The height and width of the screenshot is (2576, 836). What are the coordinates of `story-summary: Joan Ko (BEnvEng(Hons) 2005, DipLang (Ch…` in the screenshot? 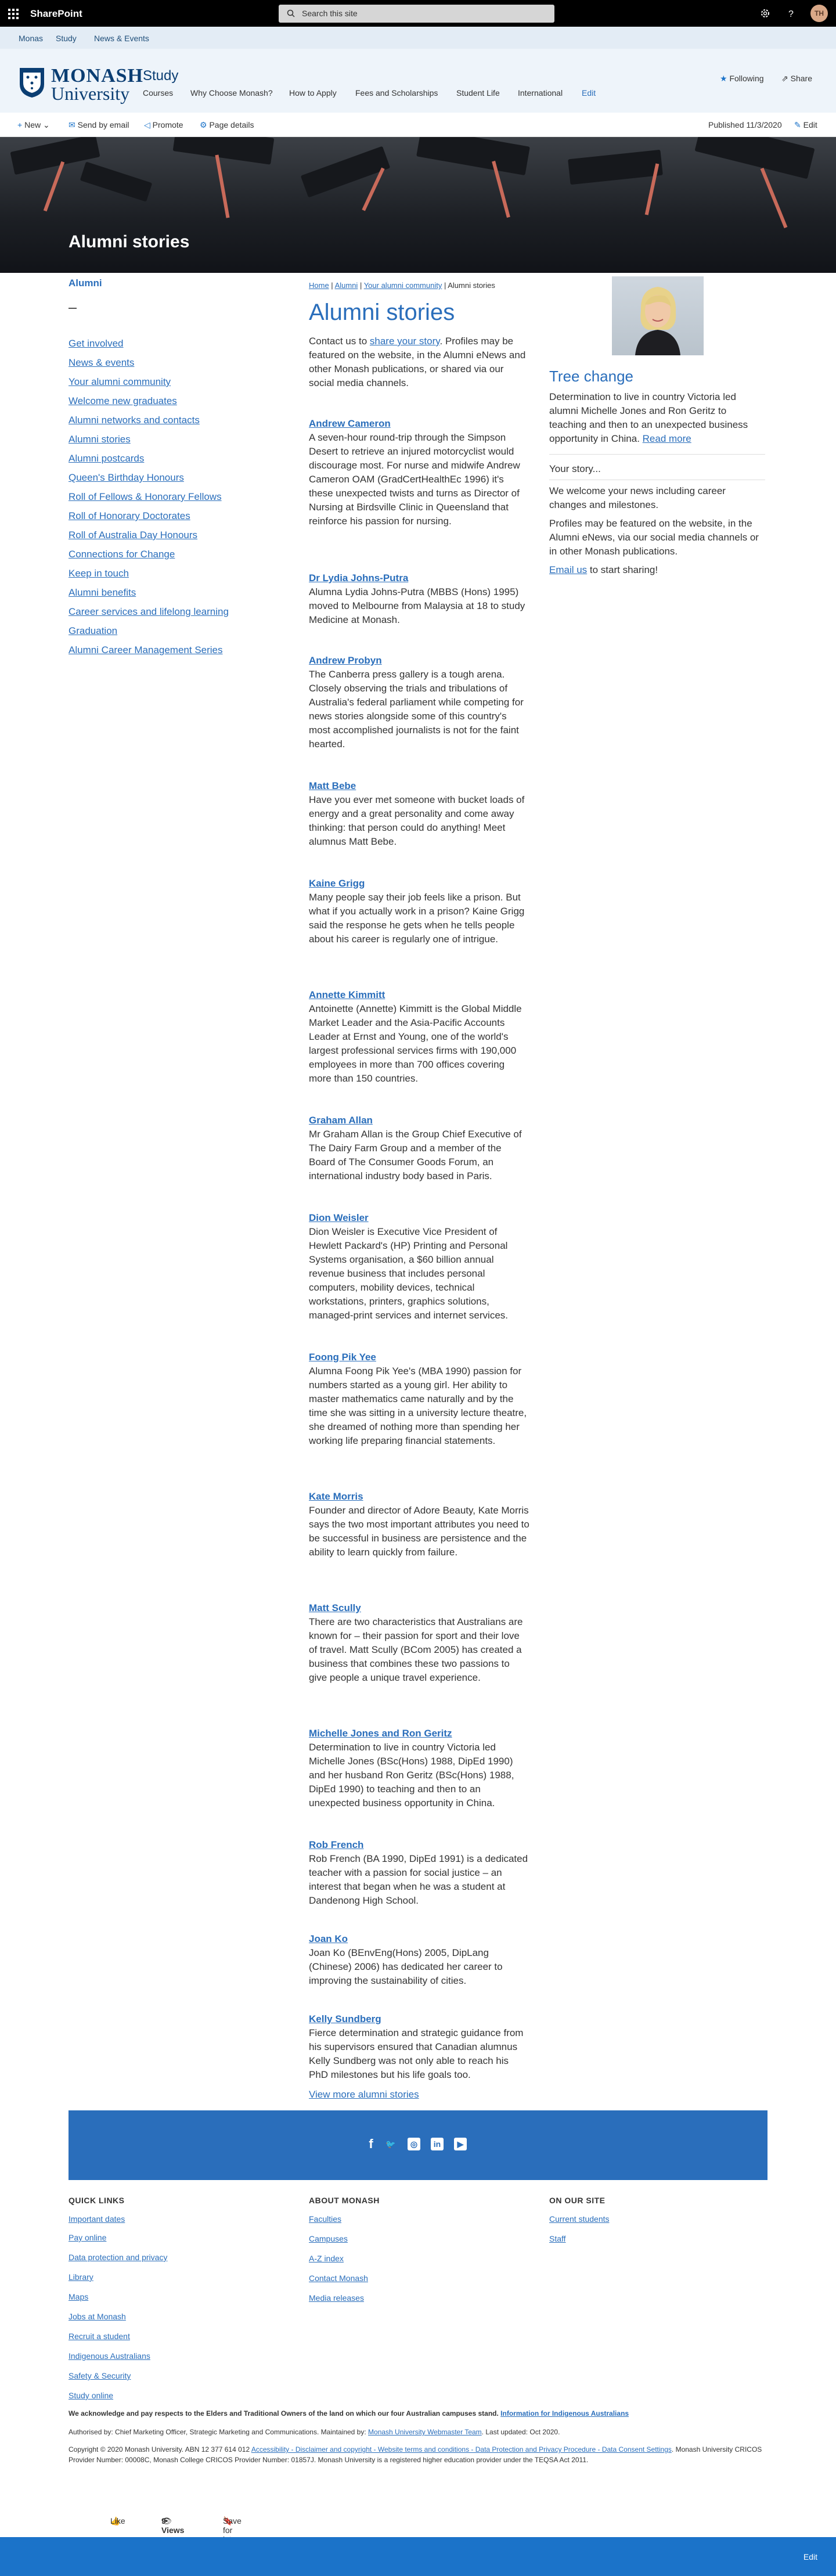 It's located at (406, 1966).